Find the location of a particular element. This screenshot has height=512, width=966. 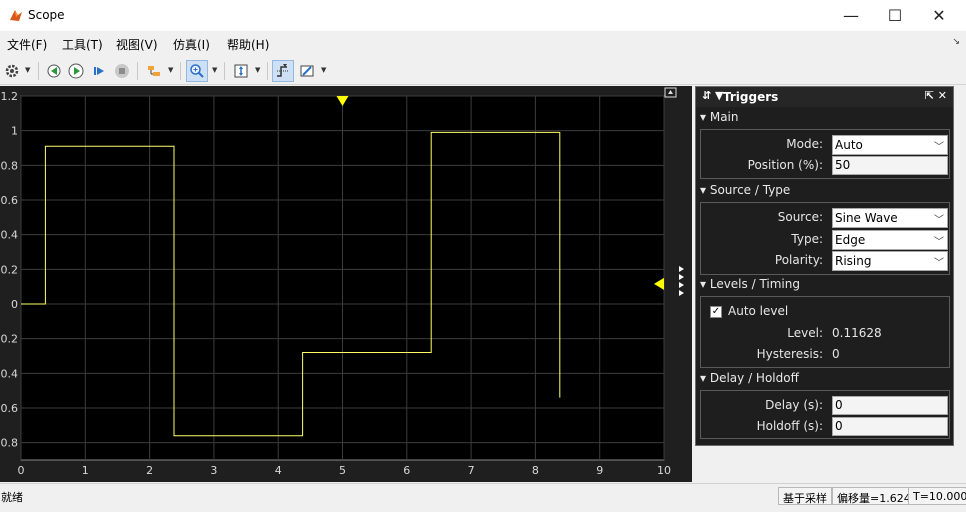

type-label: Type: is located at coordinates (807, 239).